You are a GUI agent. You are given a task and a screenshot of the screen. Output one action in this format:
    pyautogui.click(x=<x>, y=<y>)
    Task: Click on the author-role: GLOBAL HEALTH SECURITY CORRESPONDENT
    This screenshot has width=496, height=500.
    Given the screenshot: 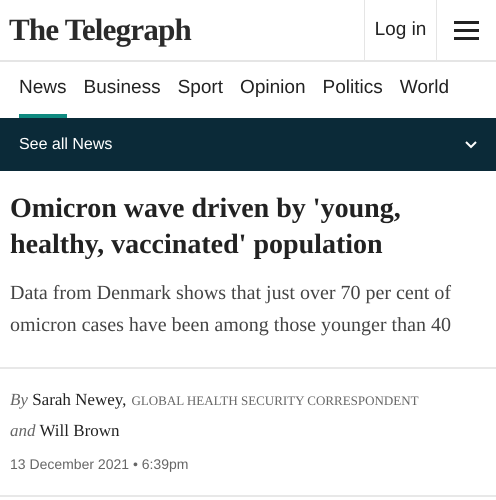 What is the action you would take?
    pyautogui.click(x=275, y=401)
    